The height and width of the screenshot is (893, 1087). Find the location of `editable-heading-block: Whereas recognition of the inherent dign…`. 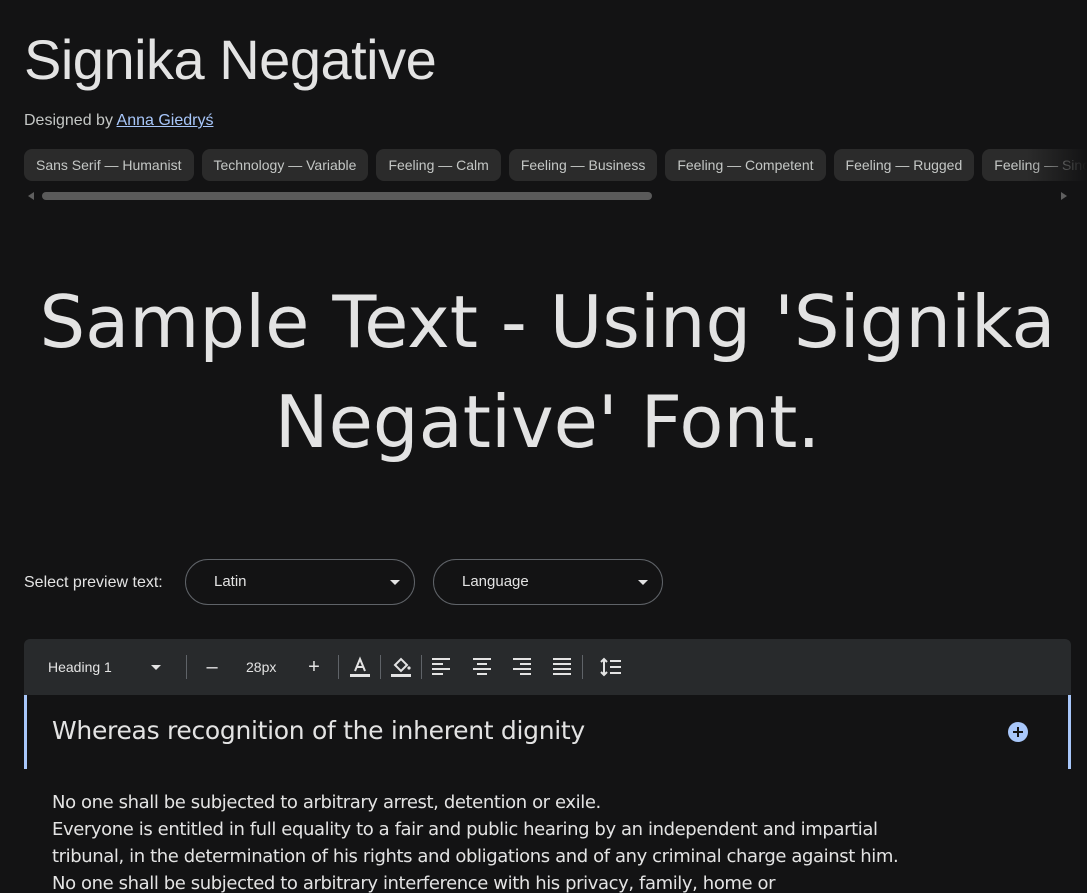

editable-heading-block: Whereas recognition of the inherent dign… is located at coordinates (547, 732).